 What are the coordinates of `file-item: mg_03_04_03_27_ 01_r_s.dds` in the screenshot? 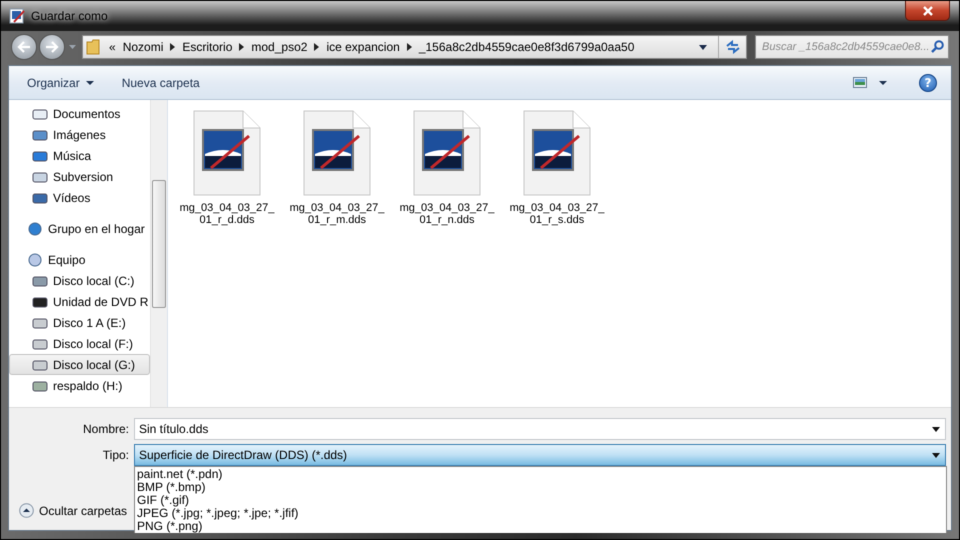 It's located at (557, 168).